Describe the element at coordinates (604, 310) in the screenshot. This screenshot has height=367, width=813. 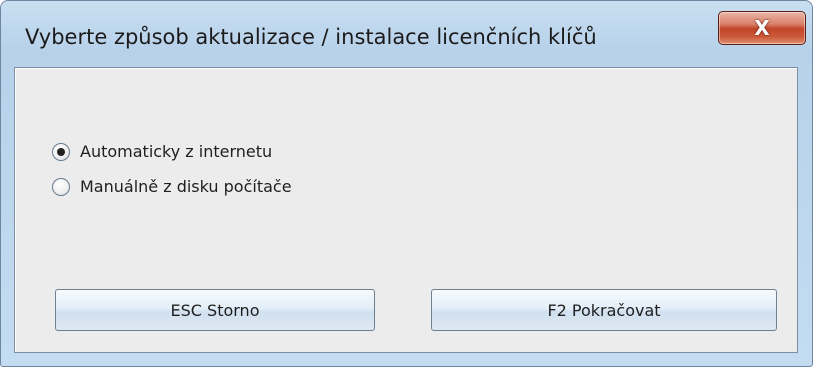
I see `continue-button: F2 Pokračovat` at that location.